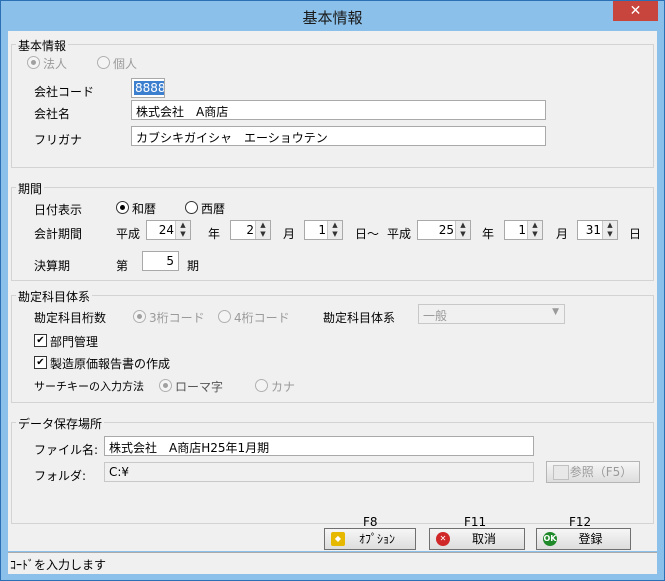  Describe the element at coordinates (58, 210) in the screenshot. I see `date-display-label: 日付表示` at that location.